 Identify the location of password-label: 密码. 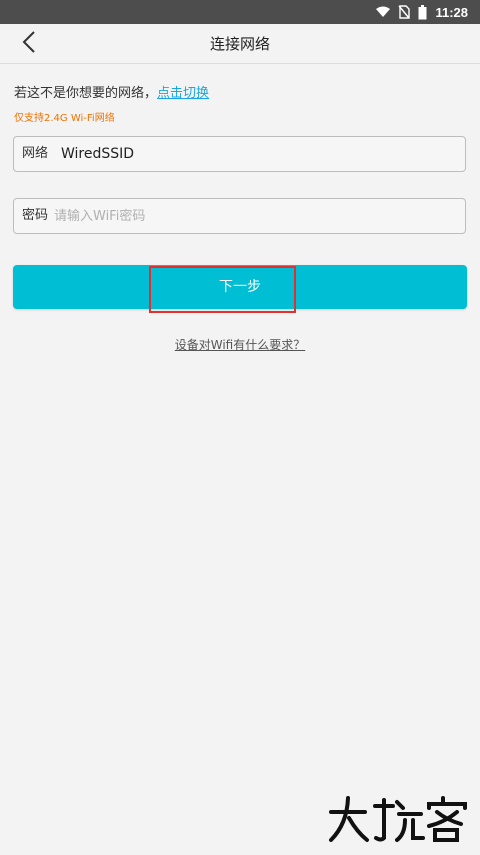
(35, 215).